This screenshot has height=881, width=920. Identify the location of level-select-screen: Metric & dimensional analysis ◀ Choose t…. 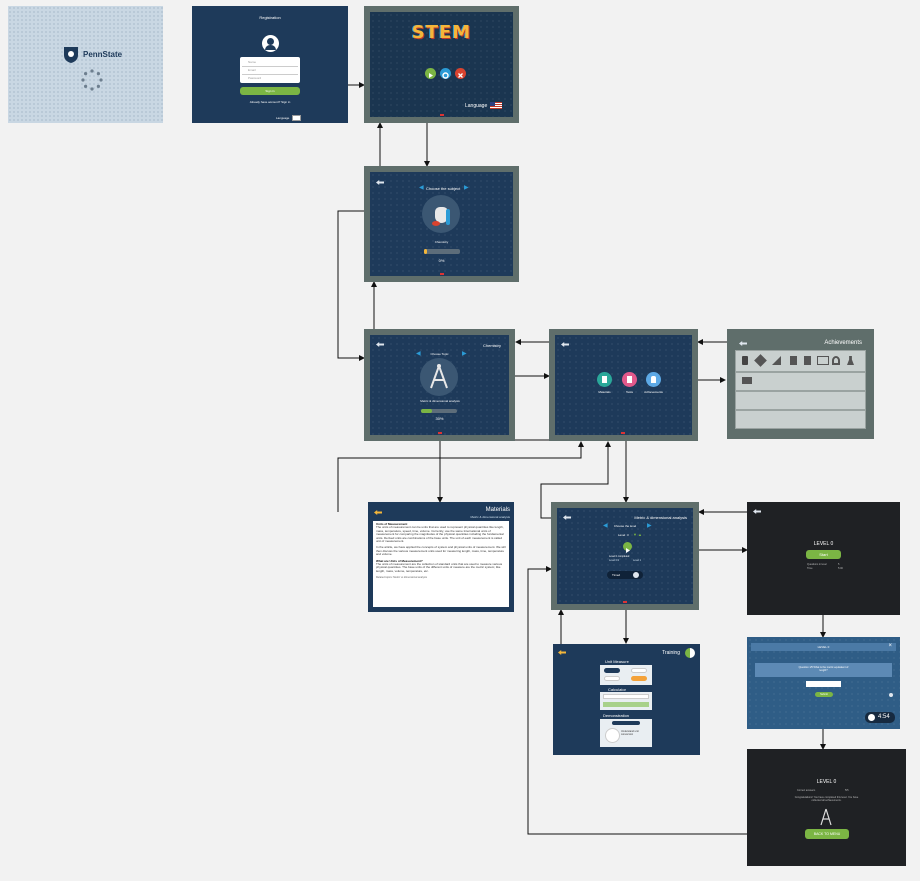
(625, 556).